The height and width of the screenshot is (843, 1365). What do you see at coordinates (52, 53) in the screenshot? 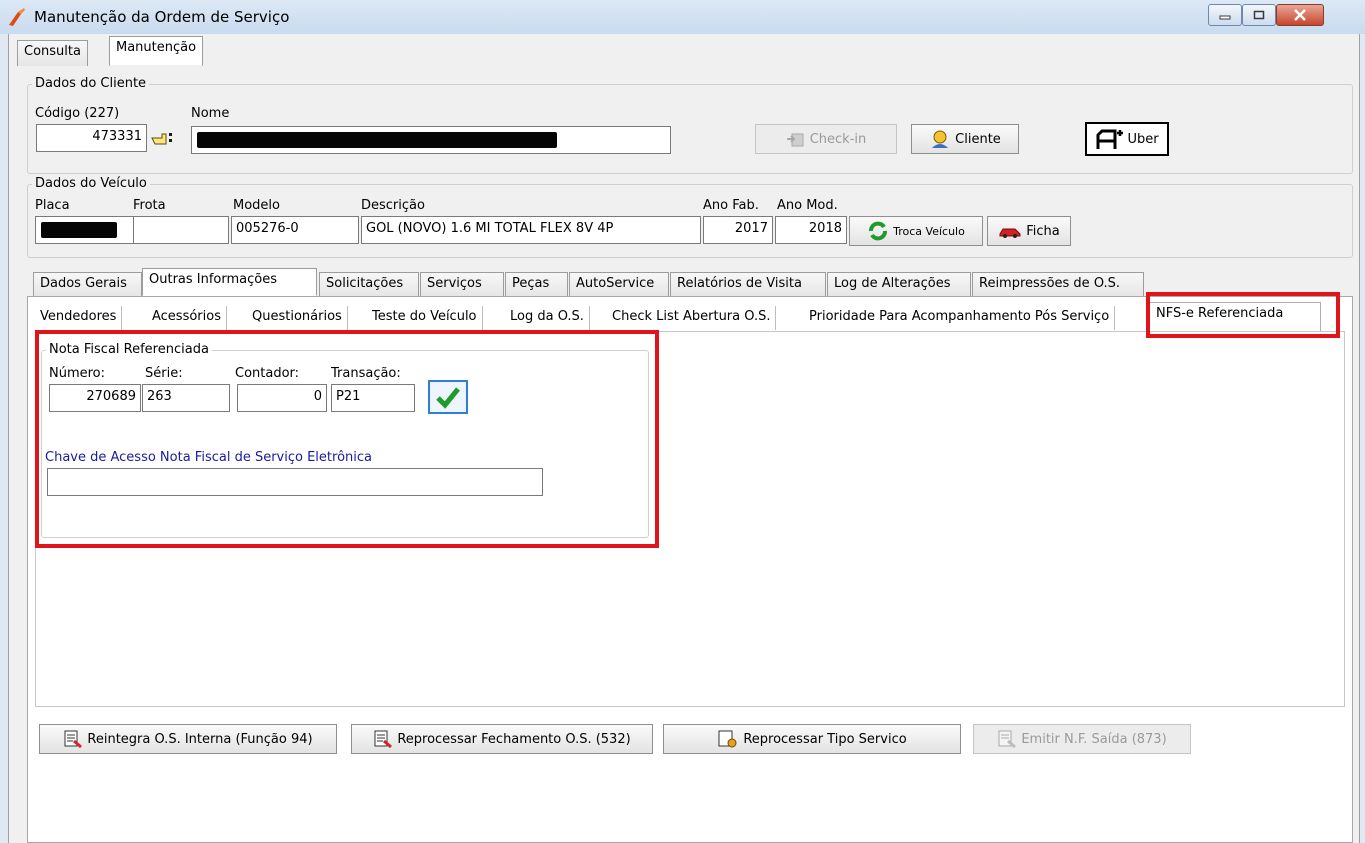
I see `tab-consulta: Consulta` at bounding box center [52, 53].